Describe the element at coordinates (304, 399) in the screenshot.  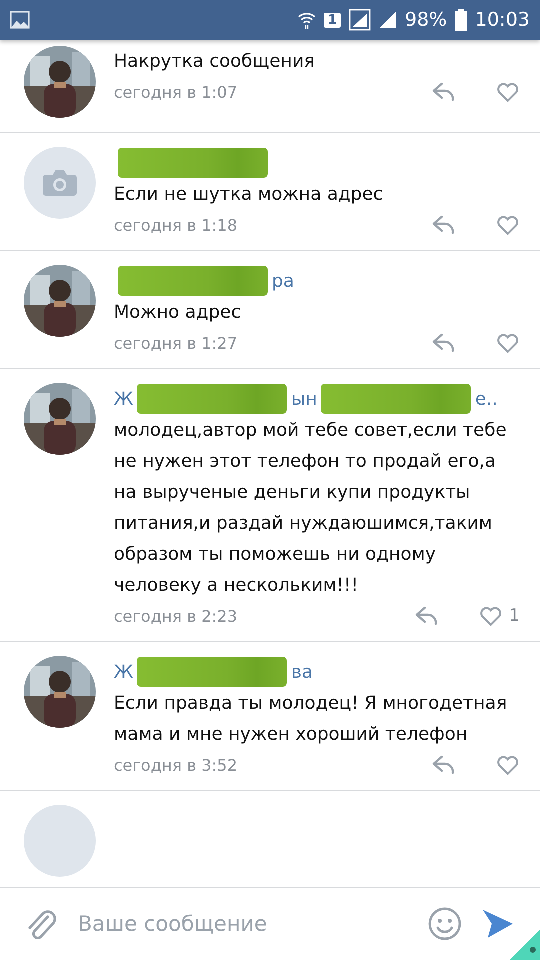
I see `author-name: ын` at that location.